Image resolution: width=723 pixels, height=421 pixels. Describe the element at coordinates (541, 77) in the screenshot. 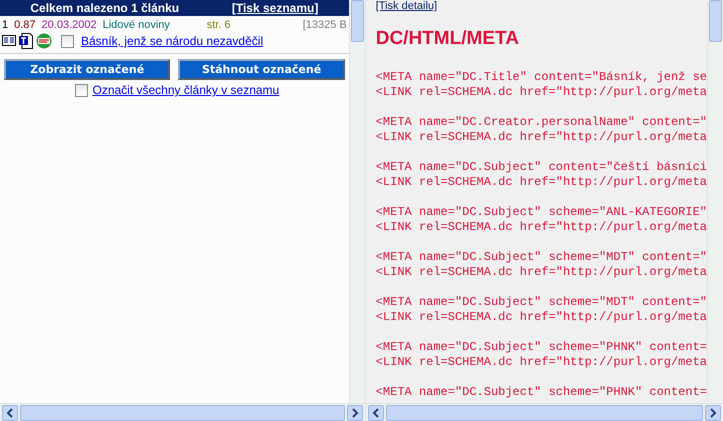

I see `code-line: <META name="DC.Title" content="Básník, jenž se` at that location.